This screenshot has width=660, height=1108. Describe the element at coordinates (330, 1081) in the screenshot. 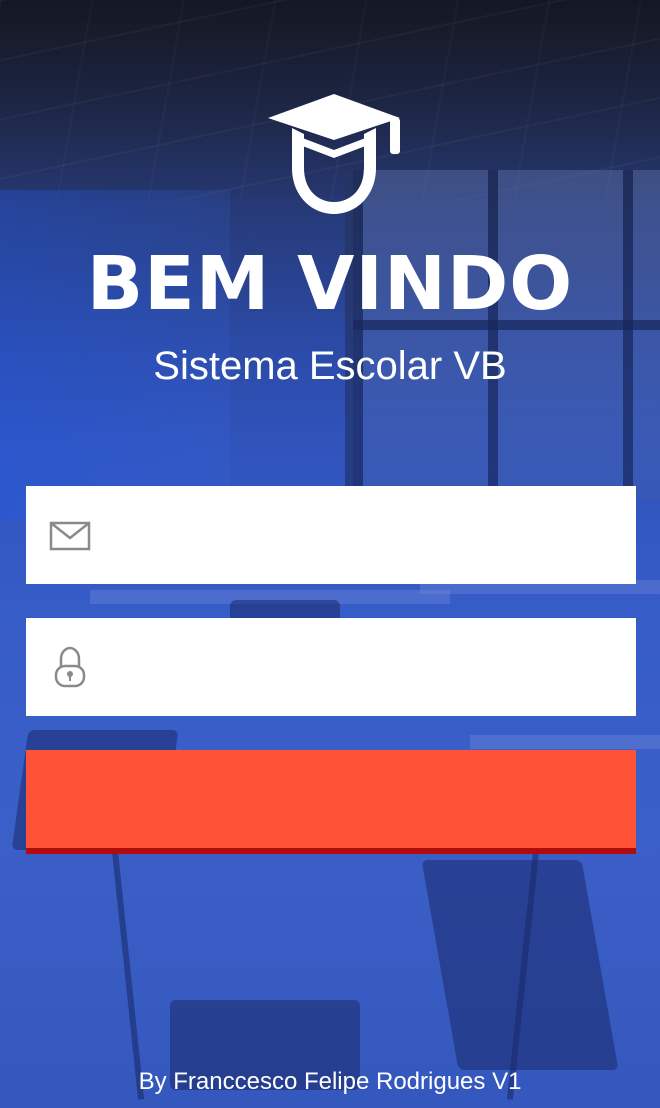

I see `footer-credit: By Franccesco Felipe Rodrigues V1` at that location.